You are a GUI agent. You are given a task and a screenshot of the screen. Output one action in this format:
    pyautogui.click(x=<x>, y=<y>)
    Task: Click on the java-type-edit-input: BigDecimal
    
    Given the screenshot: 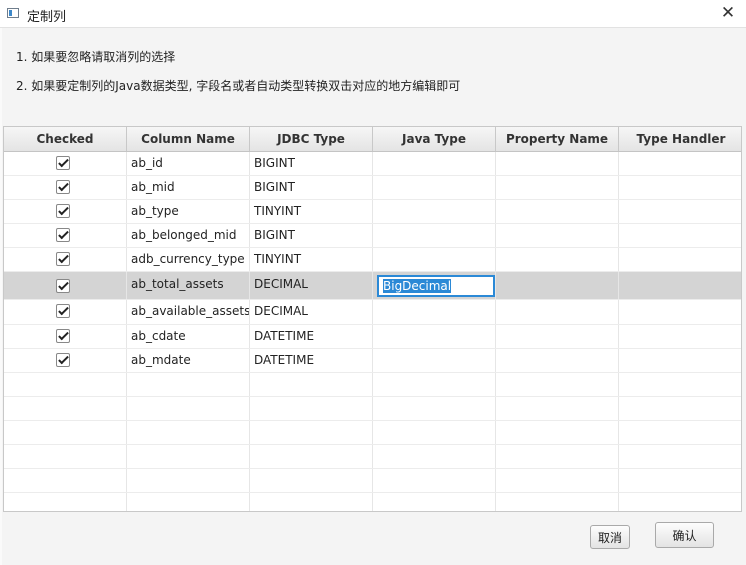 What is the action you would take?
    pyautogui.click(x=436, y=286)
    